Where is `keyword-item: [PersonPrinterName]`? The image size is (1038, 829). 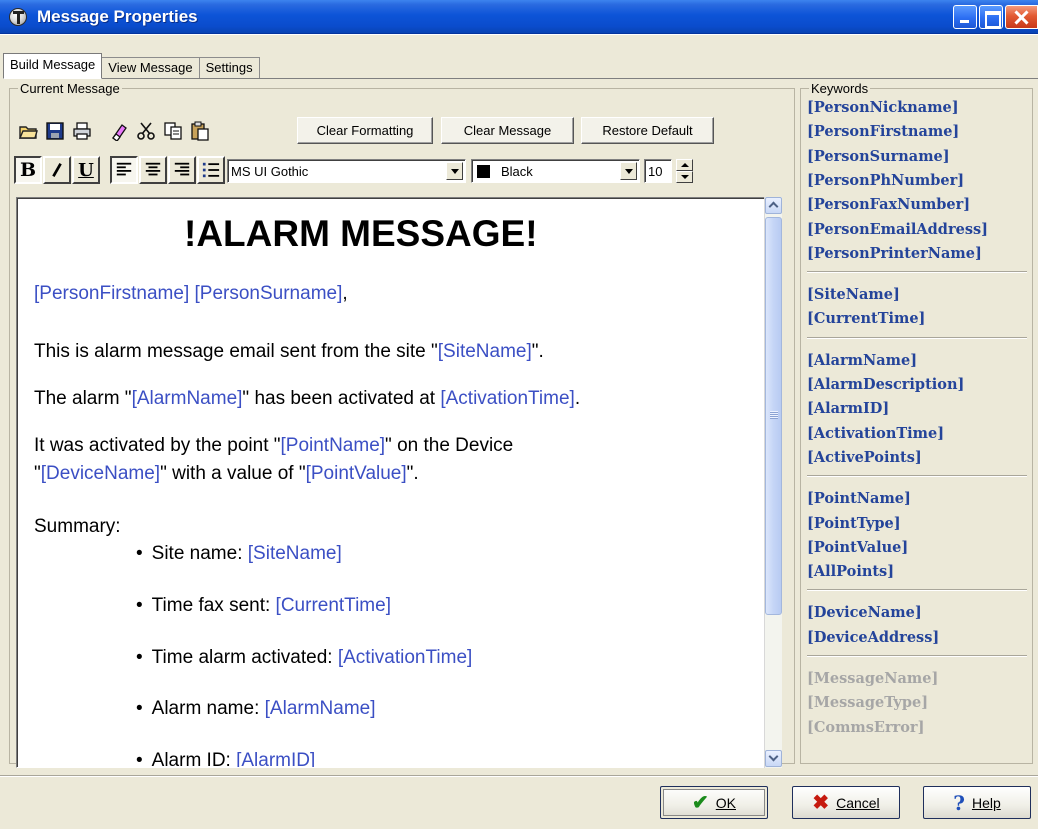
keyword-item: [PersonPrinterName] is located at coordinates (894, 253).